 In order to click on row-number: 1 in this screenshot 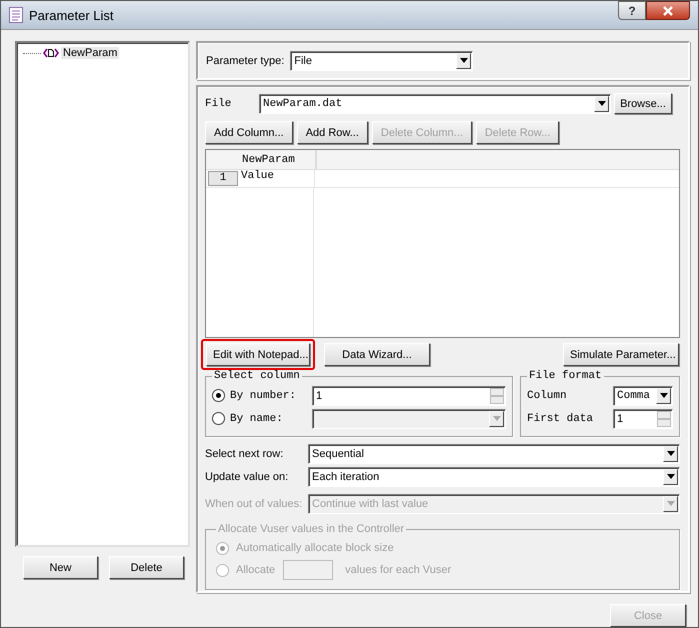, I will do `click(223, 178)`.